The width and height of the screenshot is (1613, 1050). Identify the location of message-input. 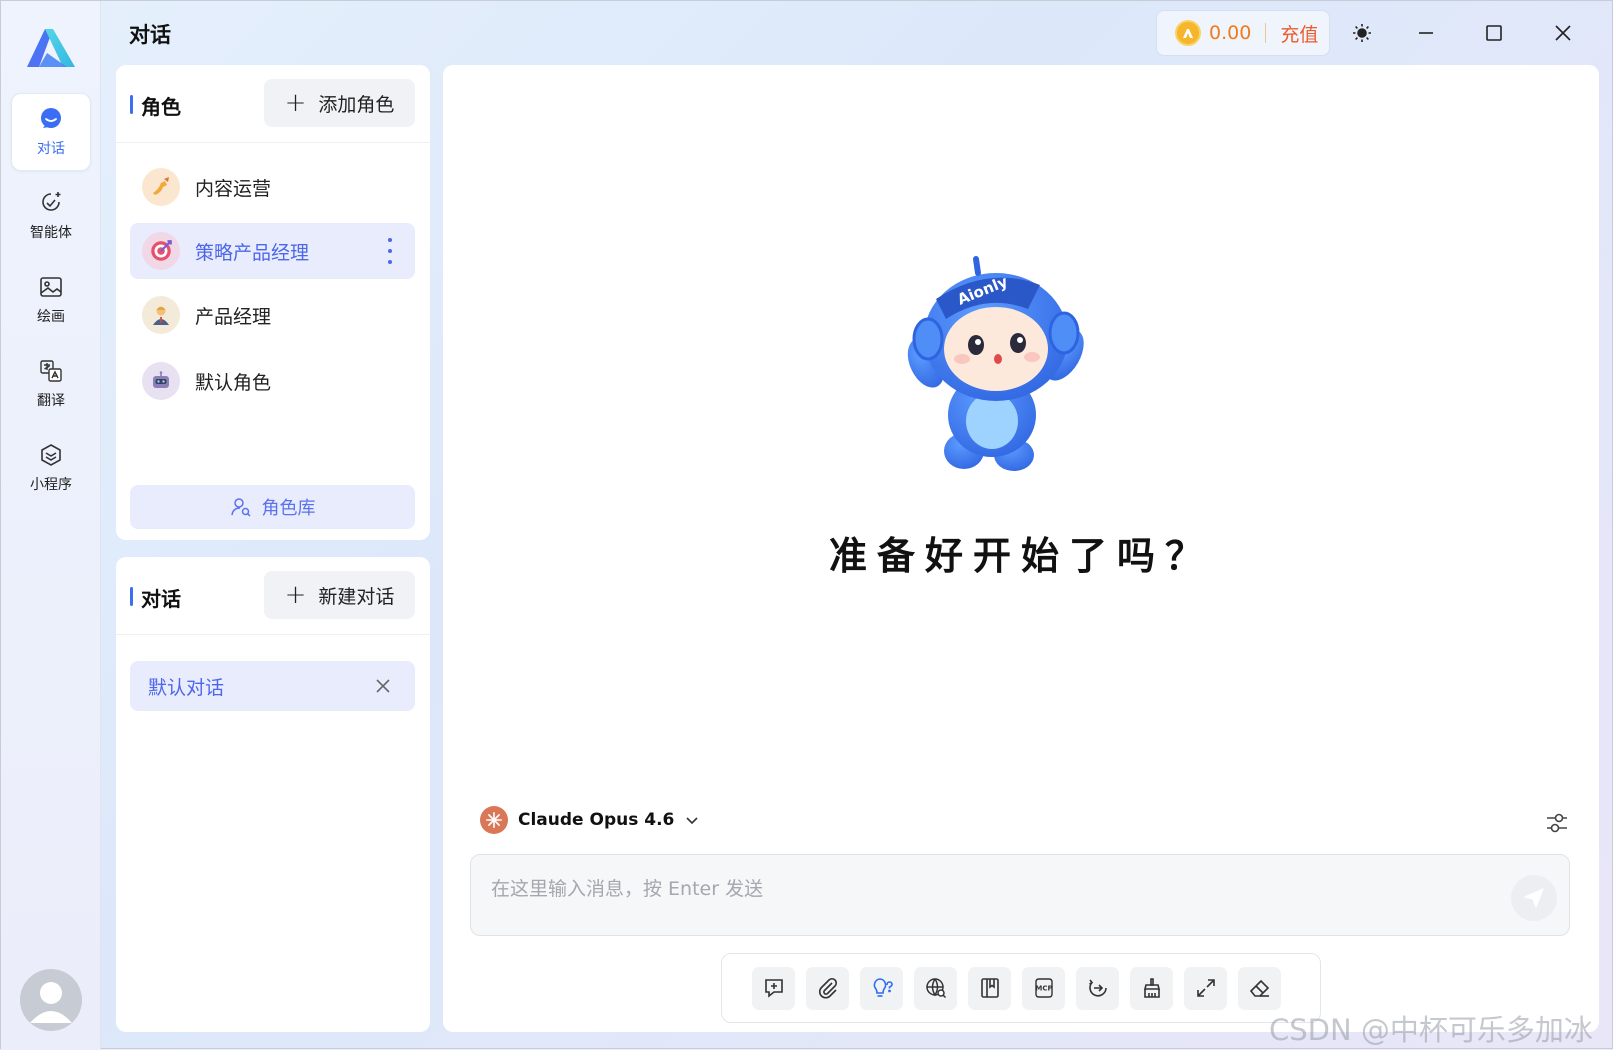
(981, 889).